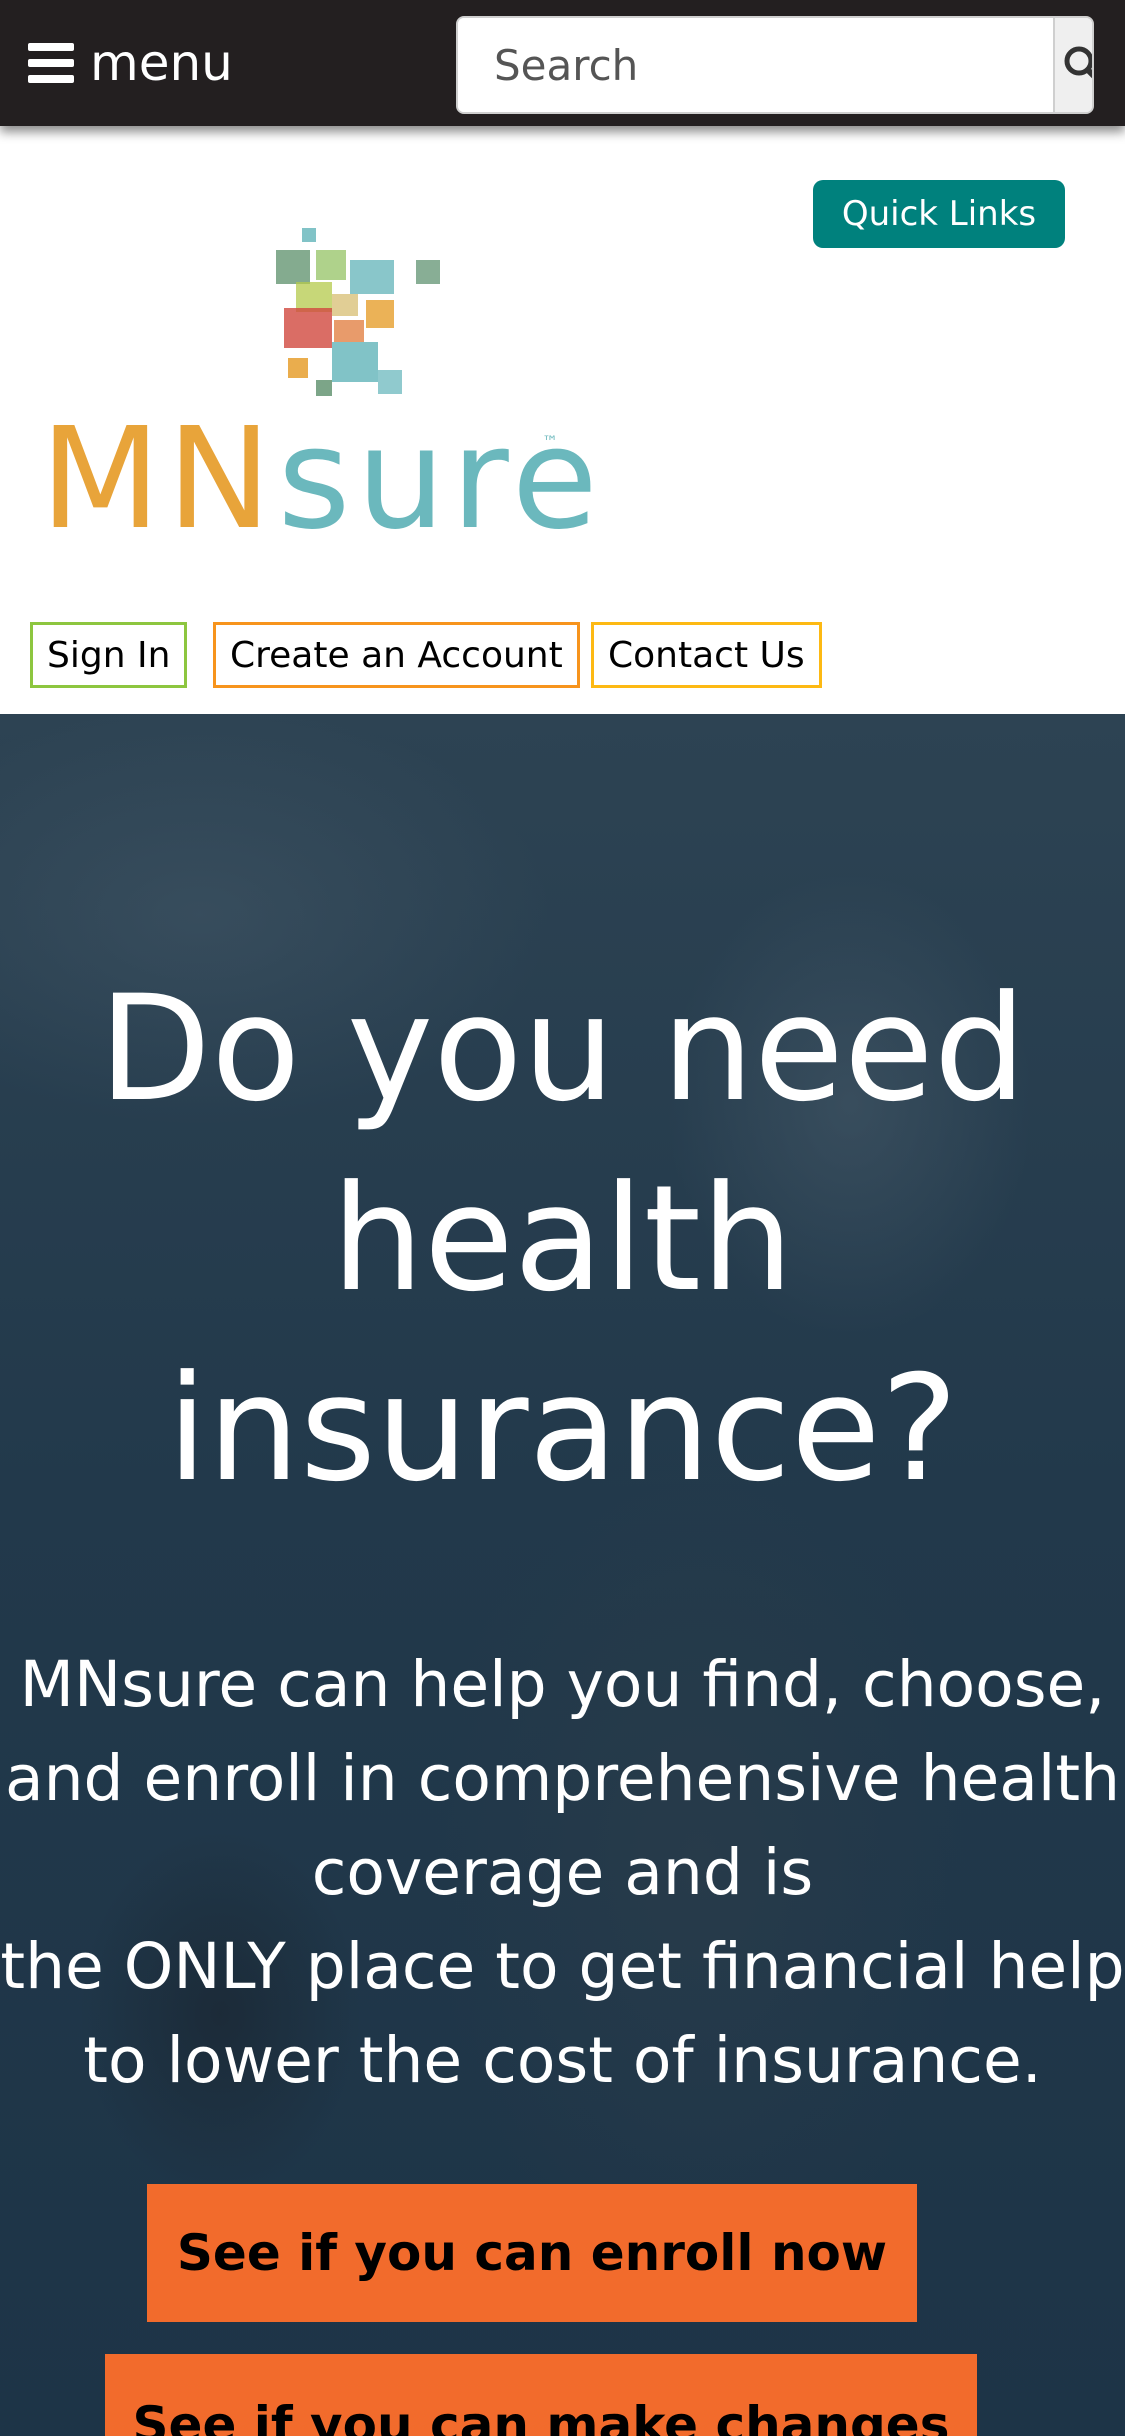  What do you see at coordinates (440, 479) in the screenshot?
I see `logo-sure: sure` at bounding box center [440, 479].